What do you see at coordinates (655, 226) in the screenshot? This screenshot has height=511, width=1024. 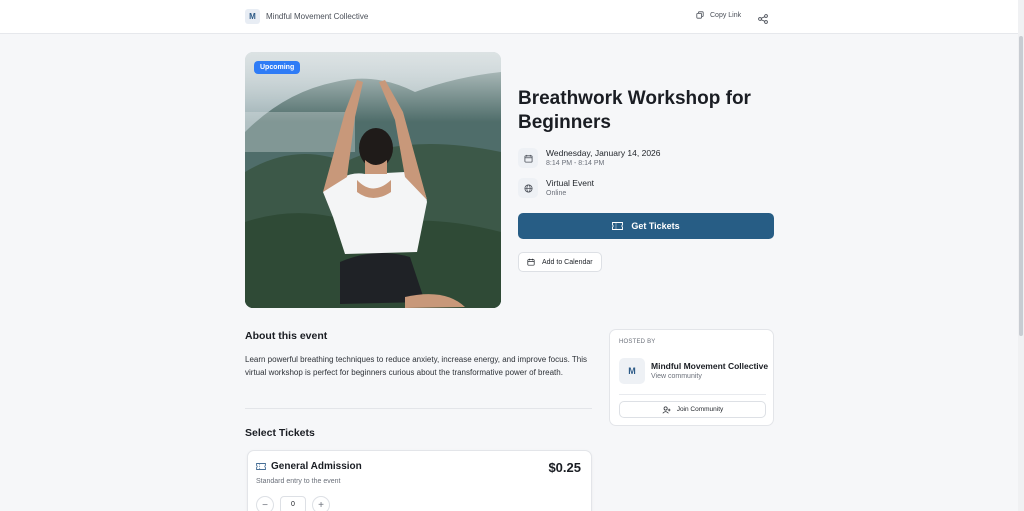 I see `get-tickets-label: Get Tickets` at bounding box center [655, 226].